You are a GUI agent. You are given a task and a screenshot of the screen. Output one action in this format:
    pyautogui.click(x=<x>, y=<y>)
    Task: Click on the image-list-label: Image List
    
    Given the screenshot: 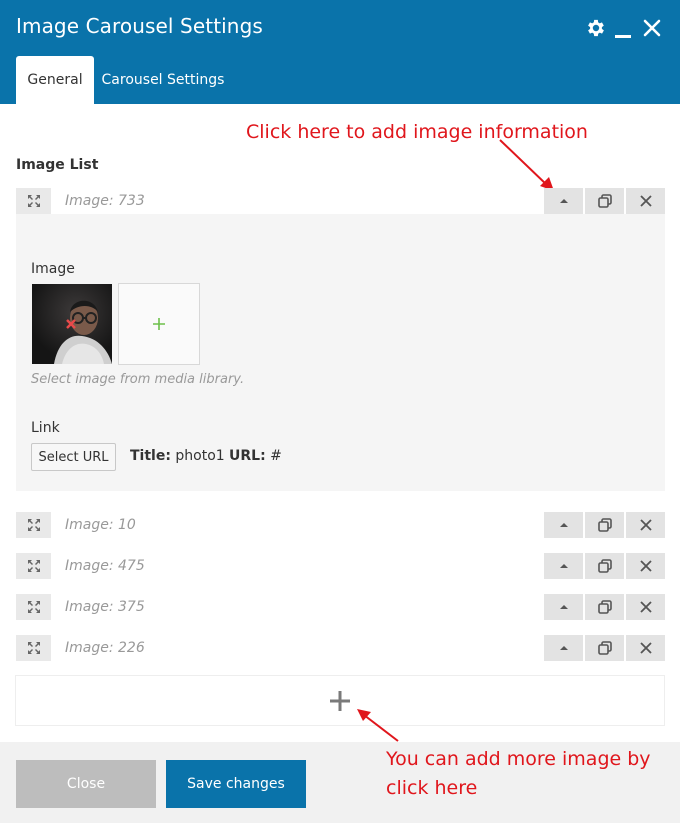 What is the action you would take?
    pyautogui.click(x=57, y=165)
    